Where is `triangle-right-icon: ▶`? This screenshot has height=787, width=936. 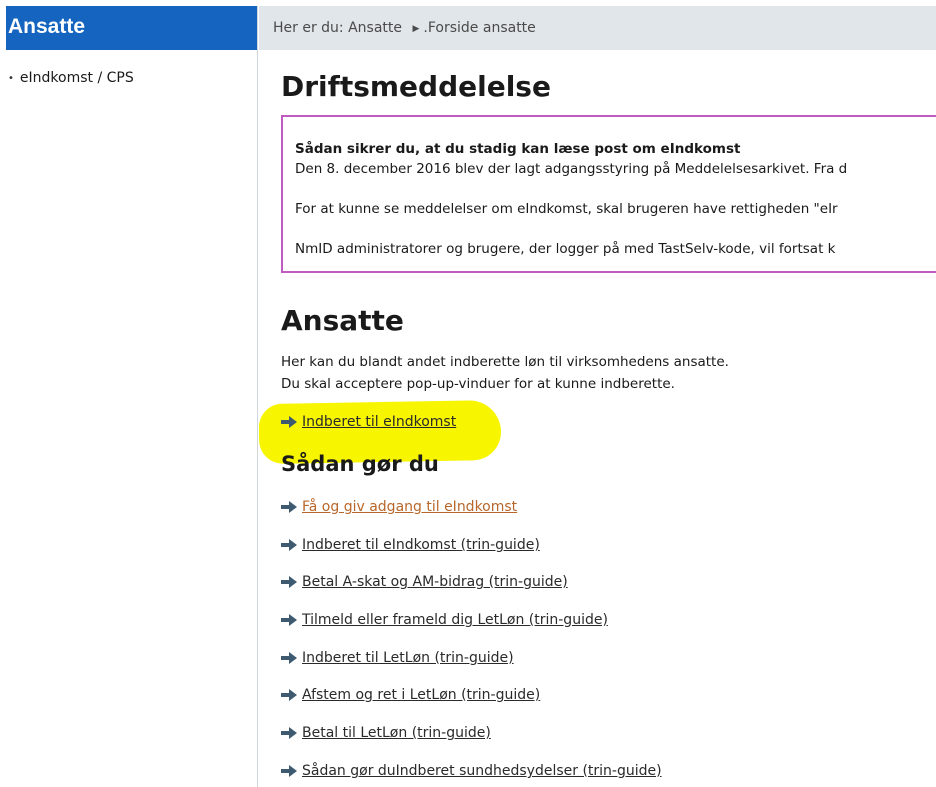 triangle-right-icon: ▶ is located at coordinates (416, 29).